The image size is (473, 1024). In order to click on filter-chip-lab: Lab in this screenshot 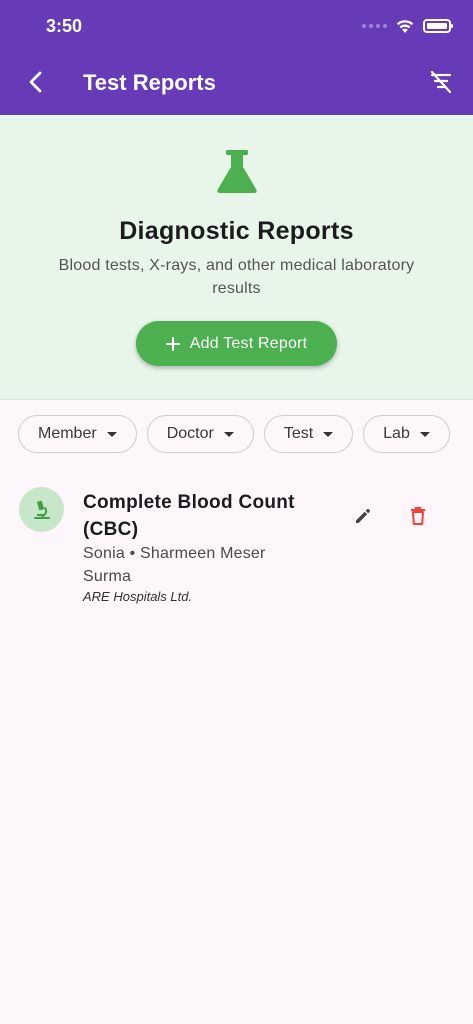, I will do `click(406, 434)`.